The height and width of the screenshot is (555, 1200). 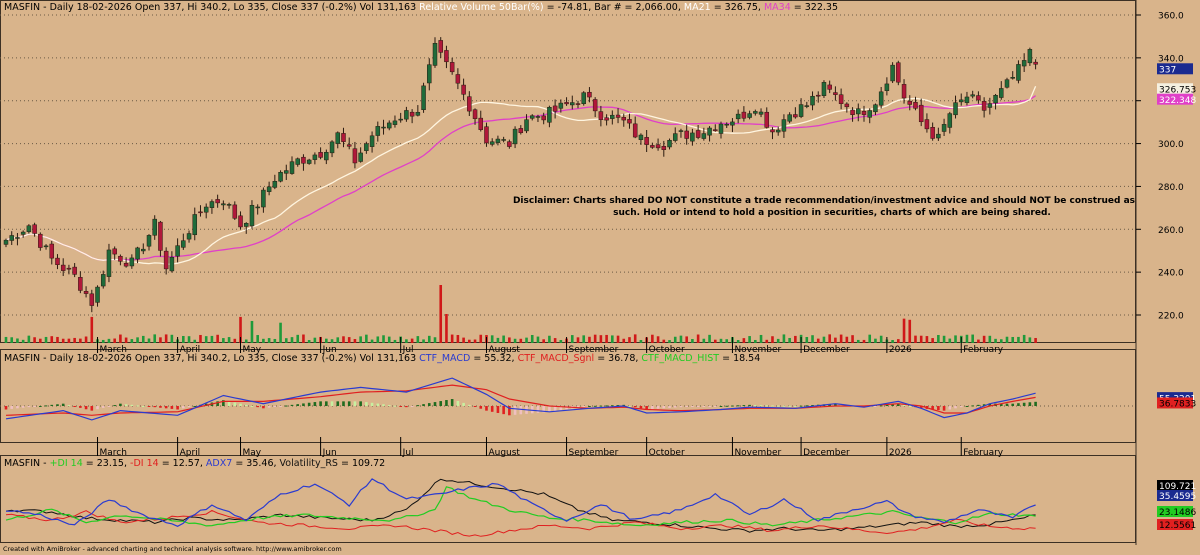 What do you see at coordinates (309, 463) in the screenshot?
I see `header-segment: Volatility_RS` at bounding box center [309, 463].